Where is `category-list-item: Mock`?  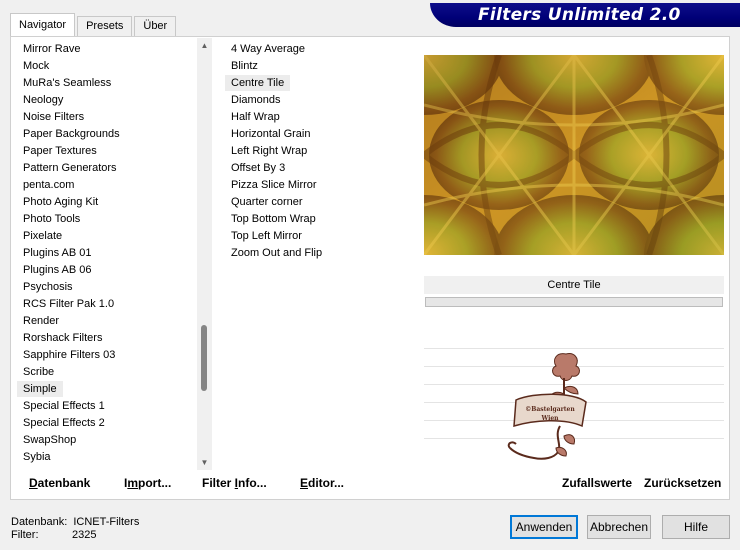
category-list-item: Mock is located at coordinates (36, 66).